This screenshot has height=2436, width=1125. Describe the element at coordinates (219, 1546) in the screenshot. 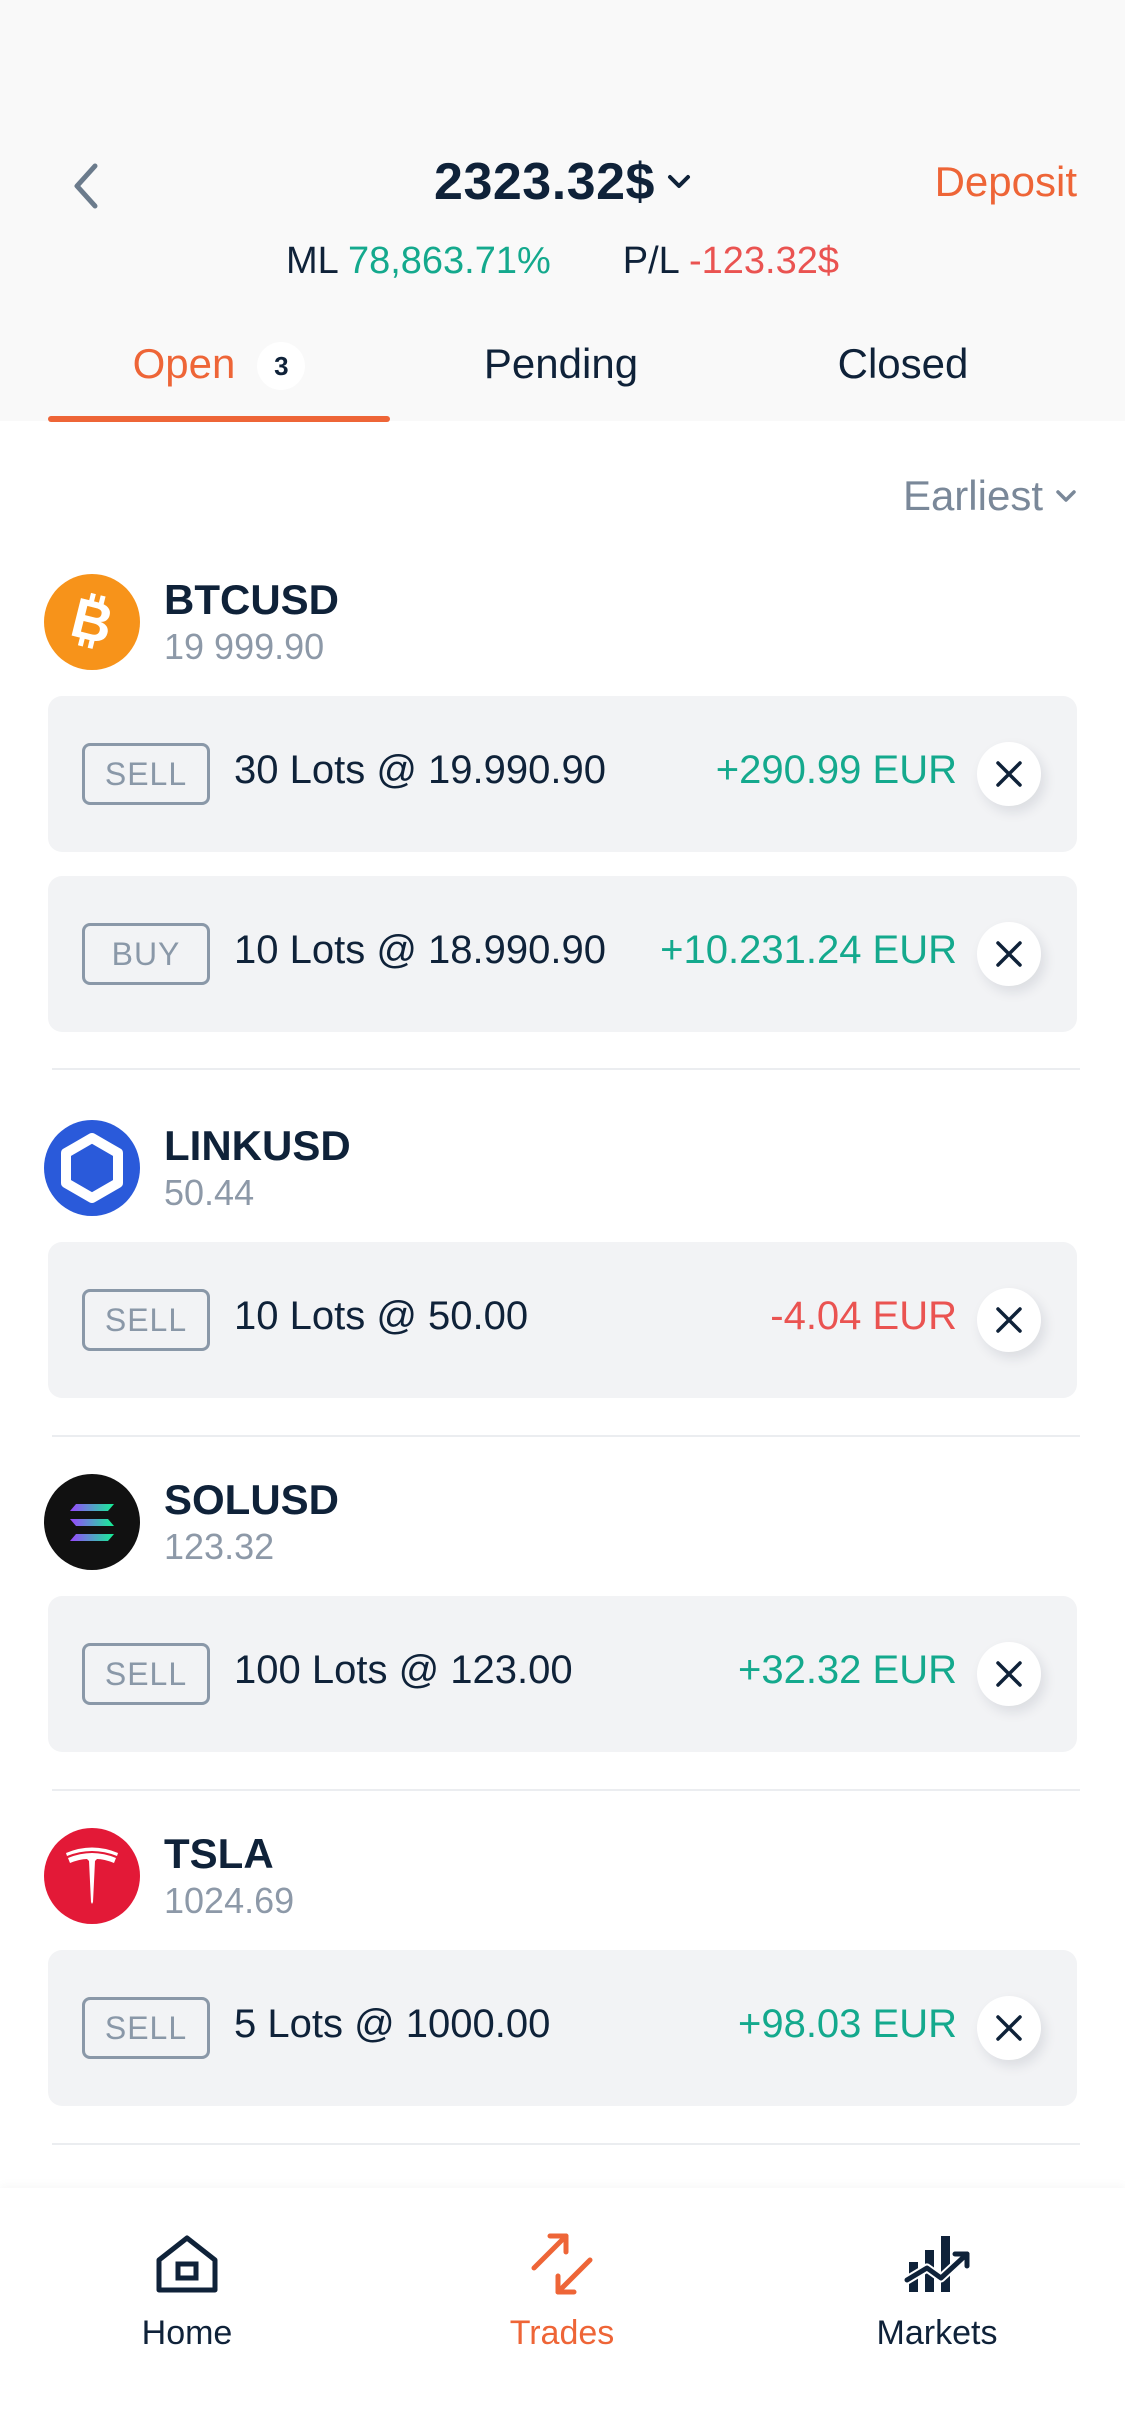

I see `instrument-price: 123.32` at that location.